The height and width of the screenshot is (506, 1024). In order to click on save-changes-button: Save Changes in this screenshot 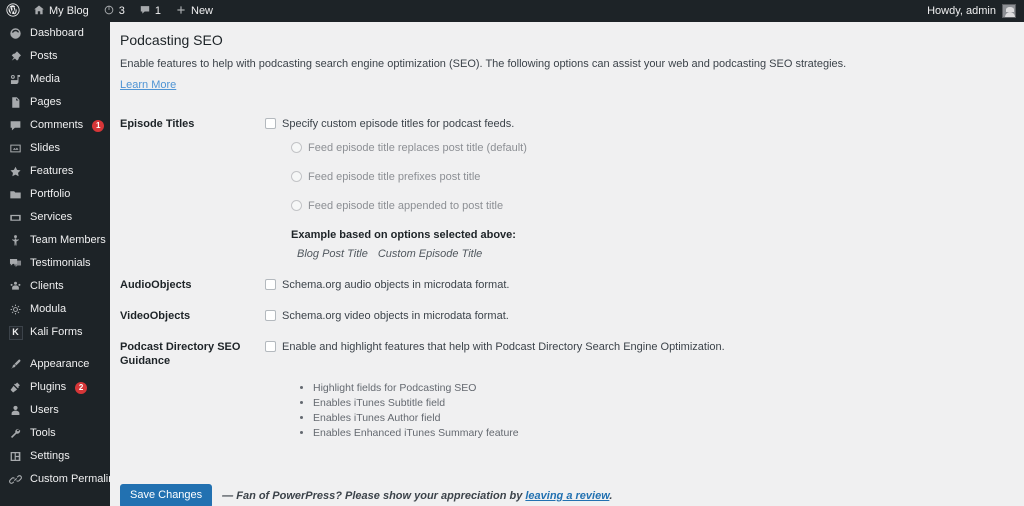, I will do `click(166, 495)`.